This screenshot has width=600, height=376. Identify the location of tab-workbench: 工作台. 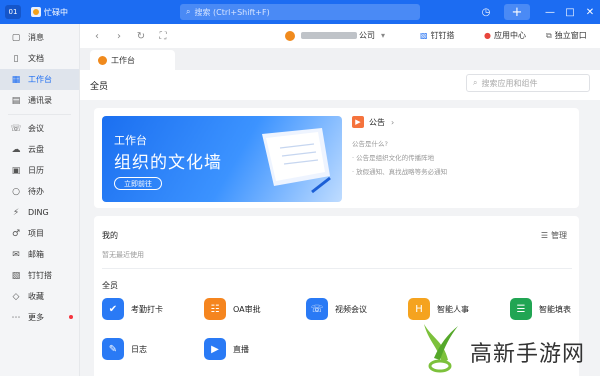
(132, 60).